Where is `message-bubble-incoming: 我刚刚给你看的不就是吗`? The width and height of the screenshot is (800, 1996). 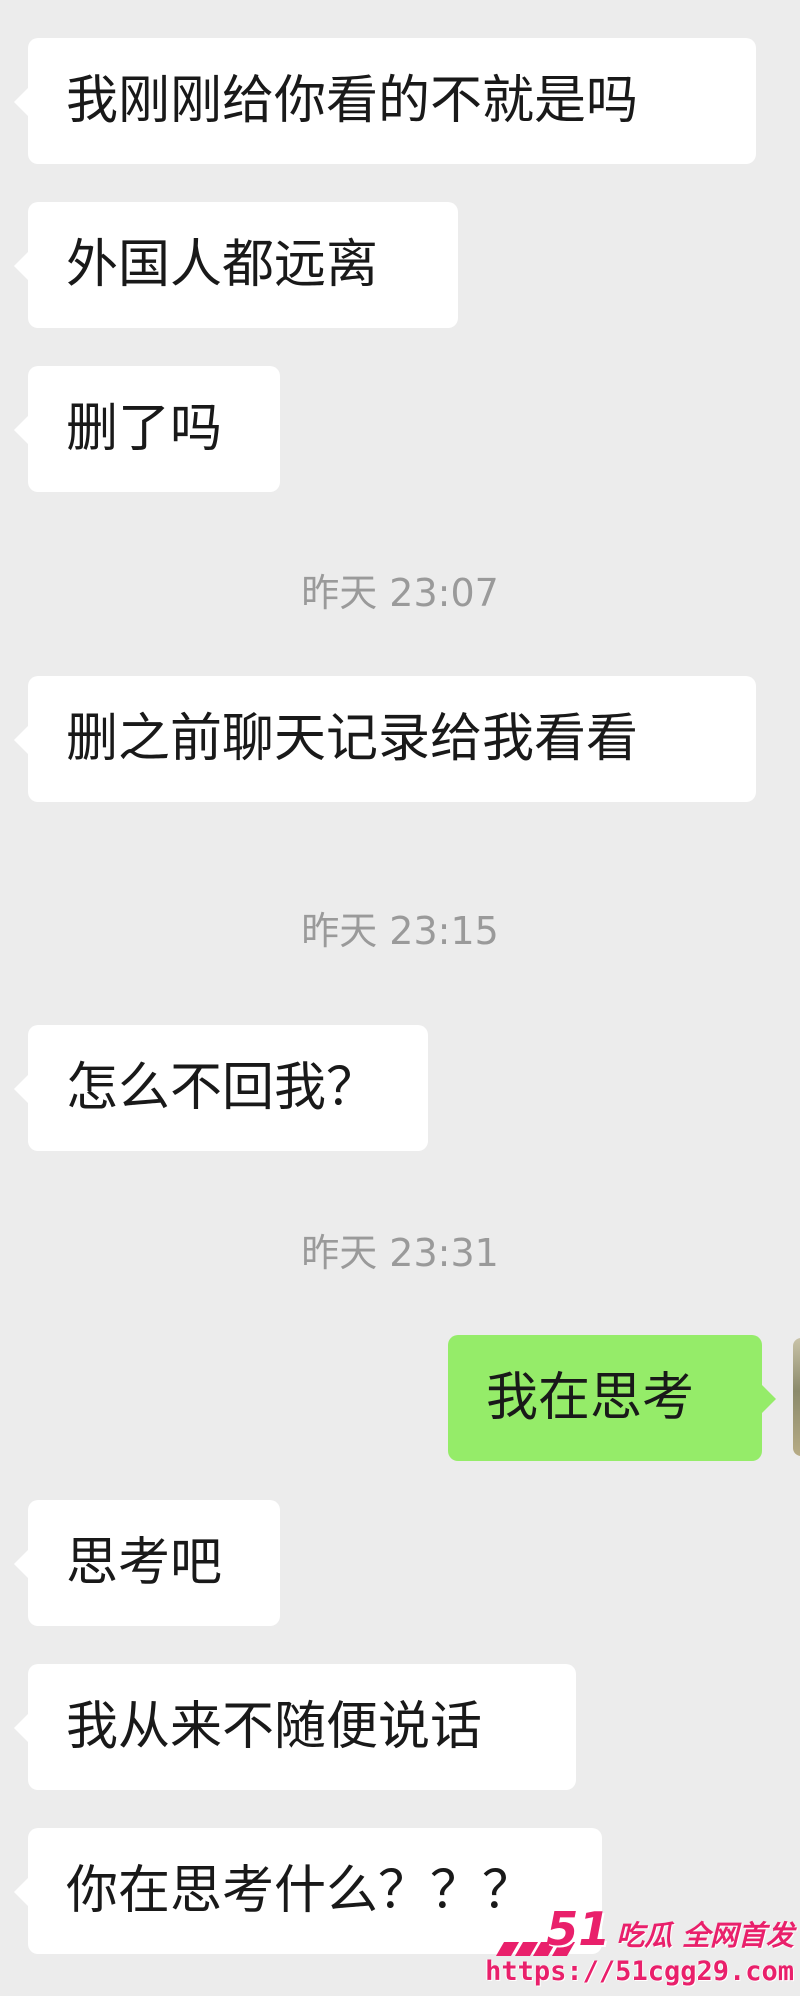
message-bubble-incoming: 我刚刚给你看的不就是吗 is located at coordinates (385, 101).